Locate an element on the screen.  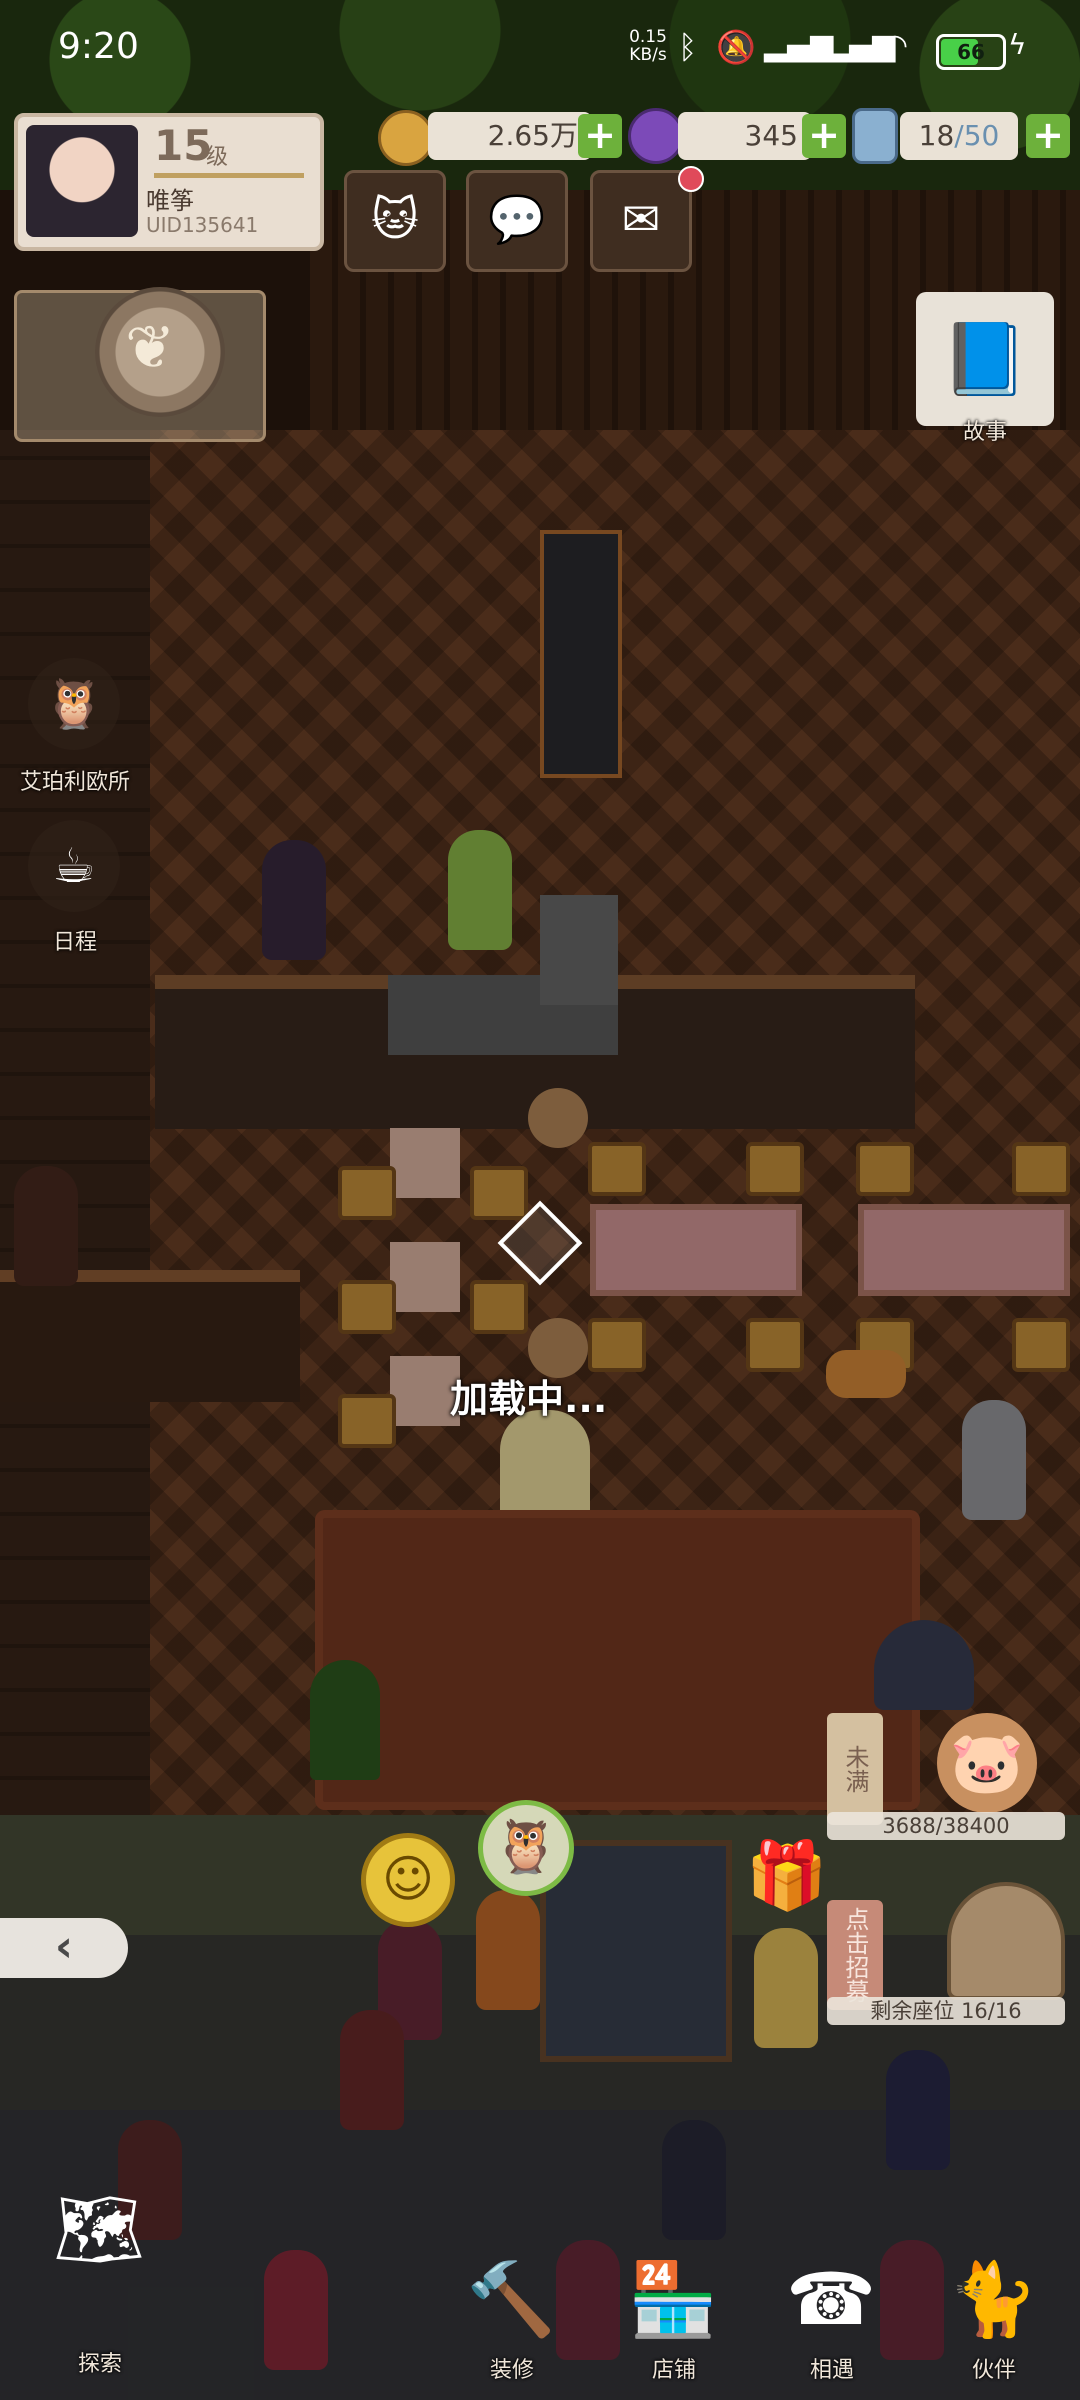
collapse-arrow-button: ‹ is located at coordinates (64, 1948).